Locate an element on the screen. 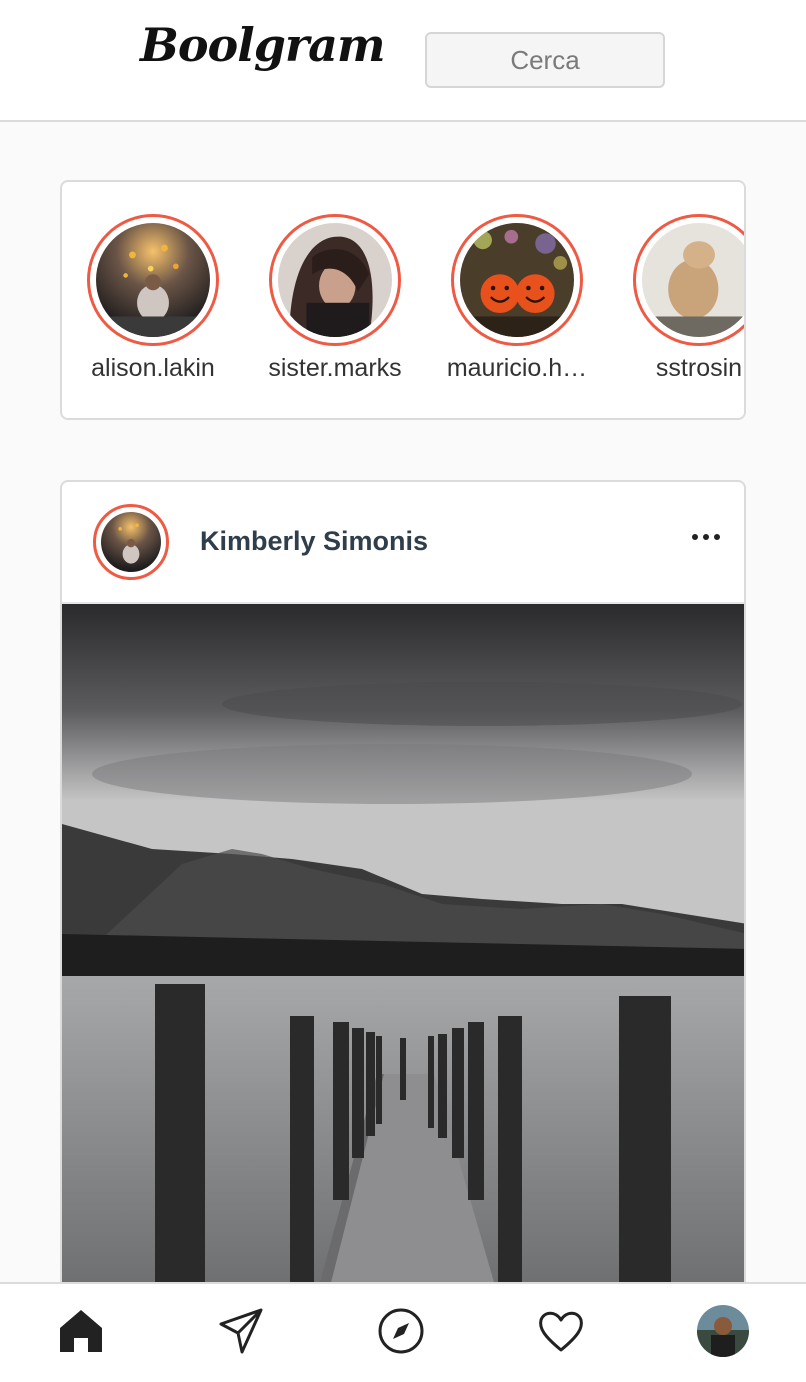 The width and height of the screenshot is (806, 1382). search-input is located at coordinates (545, 60).